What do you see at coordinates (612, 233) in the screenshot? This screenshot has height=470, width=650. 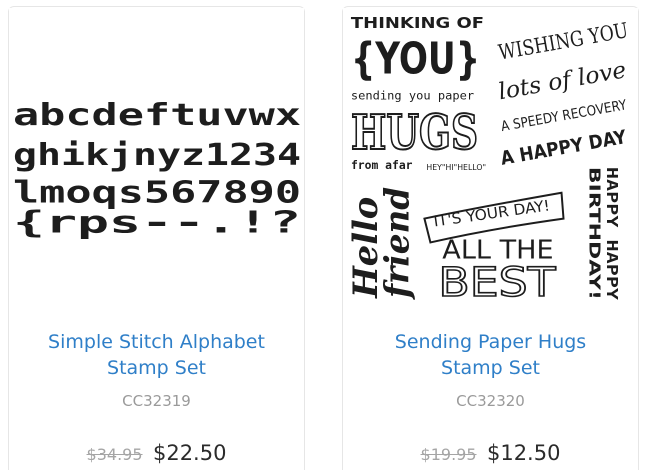 I see `stamp-text-happy-happy: HAPPY HAPPY` at bounding box center [612, 233].